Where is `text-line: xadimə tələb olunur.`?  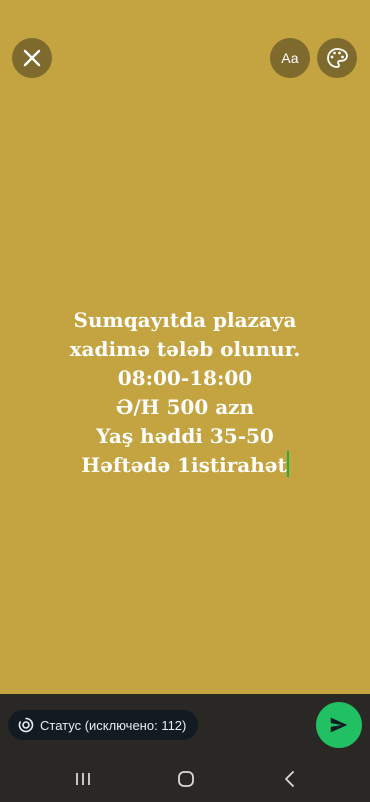 text-line: xadimə tələb olunur. is located at coordinates (185, 349).